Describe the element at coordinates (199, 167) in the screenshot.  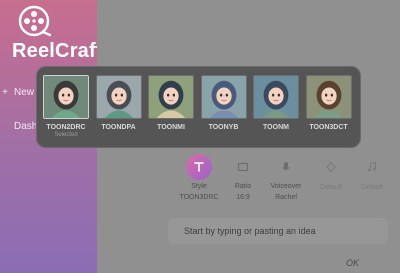
I see `text-style-icon` at that location.